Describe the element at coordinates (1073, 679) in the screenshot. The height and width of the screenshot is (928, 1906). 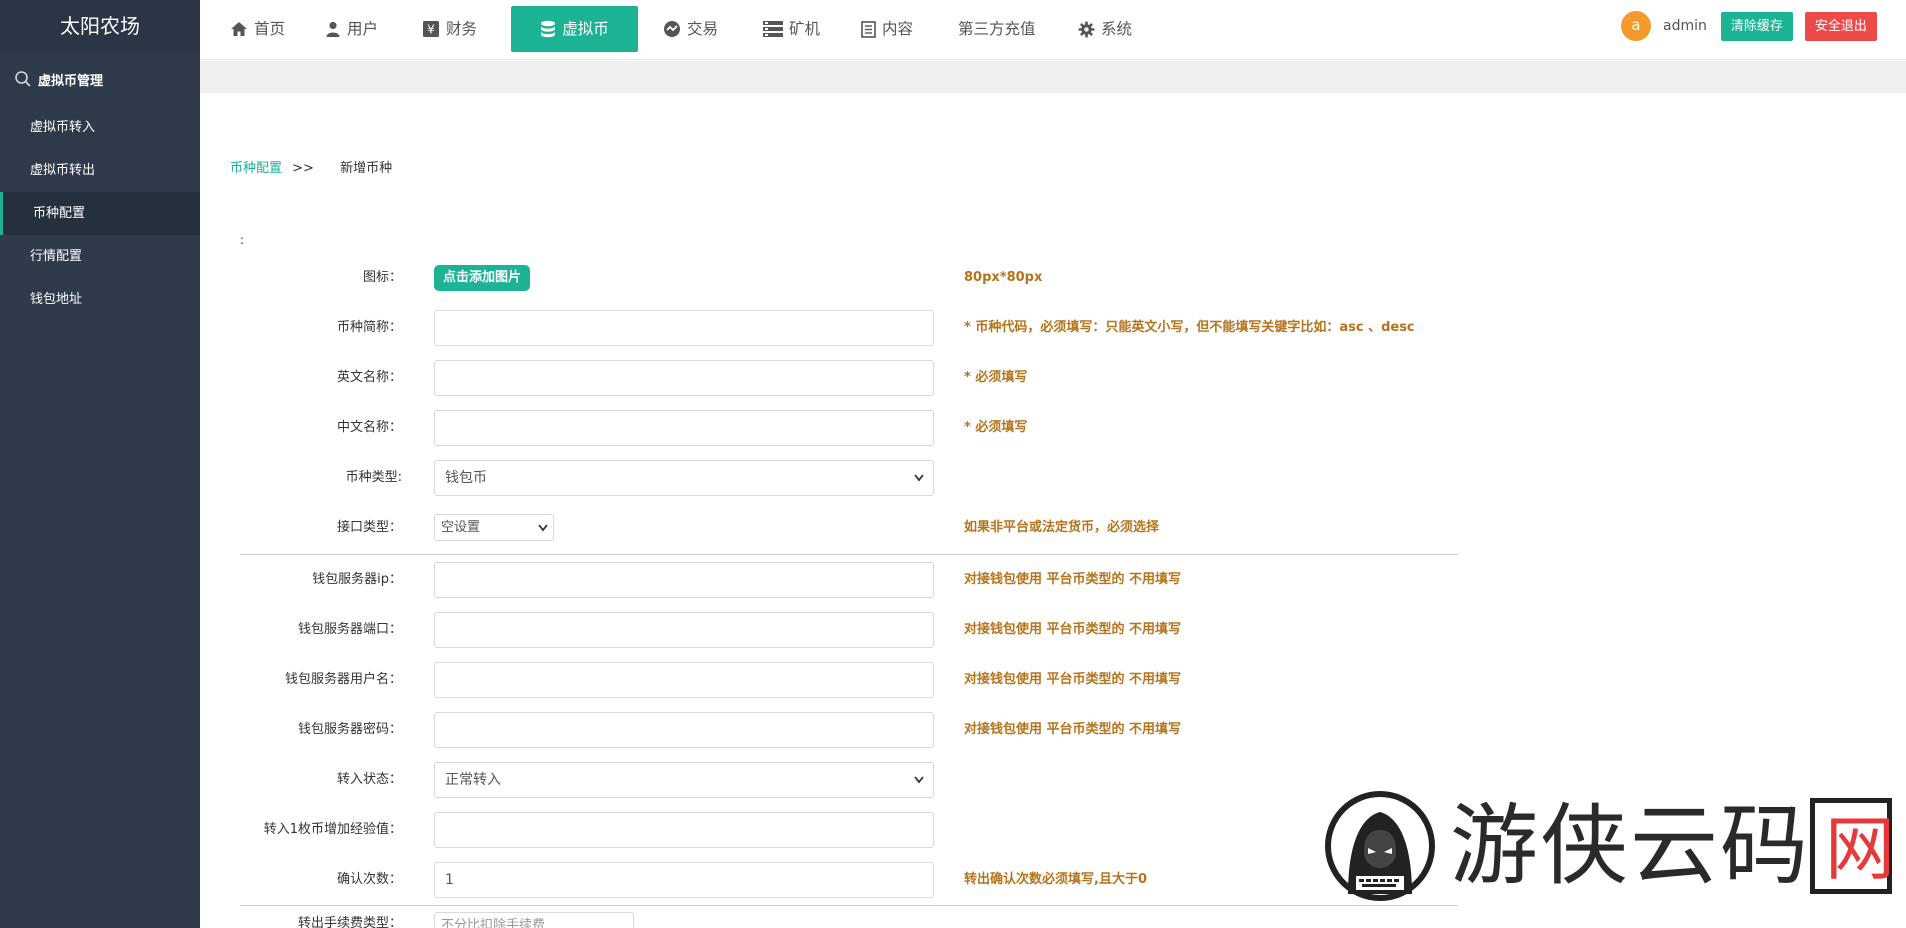
I see `wallet-user-hint: 对接钱包使用 平台币类型的 不用填写` at that location.